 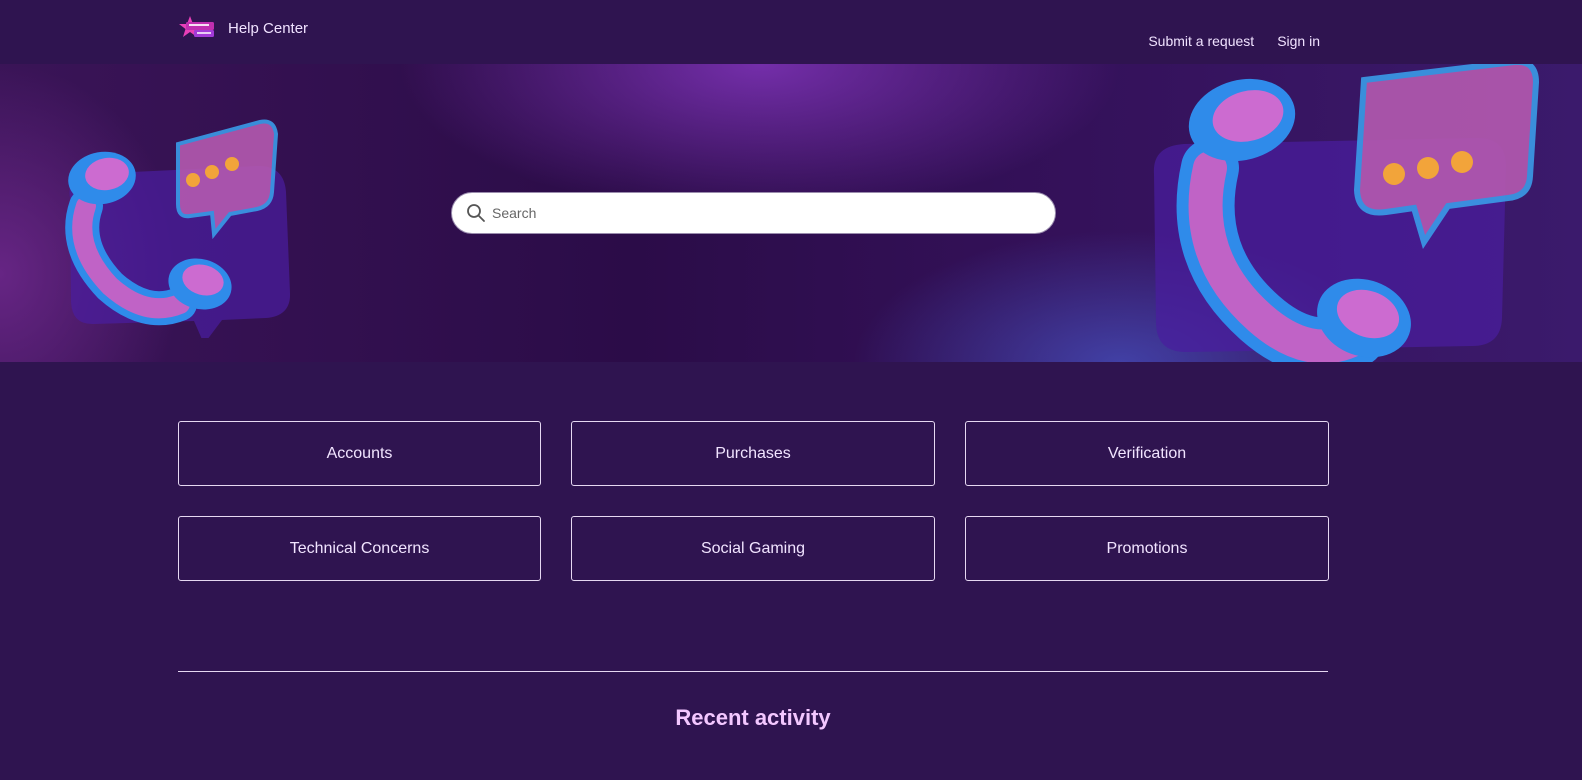 What do you see at coordinates (476, 213) in the screenshot?
I see `search-icon` at bounding box center [476, 213].